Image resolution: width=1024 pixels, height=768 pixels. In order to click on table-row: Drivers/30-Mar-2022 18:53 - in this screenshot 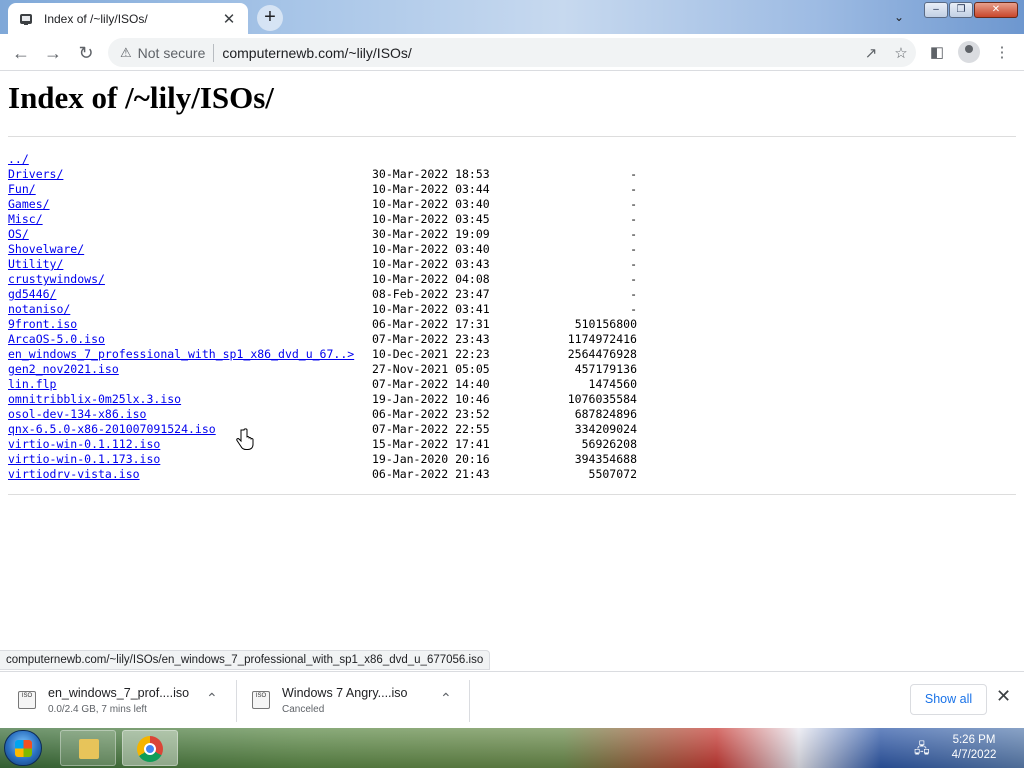, I will do `click(322, 174)`.